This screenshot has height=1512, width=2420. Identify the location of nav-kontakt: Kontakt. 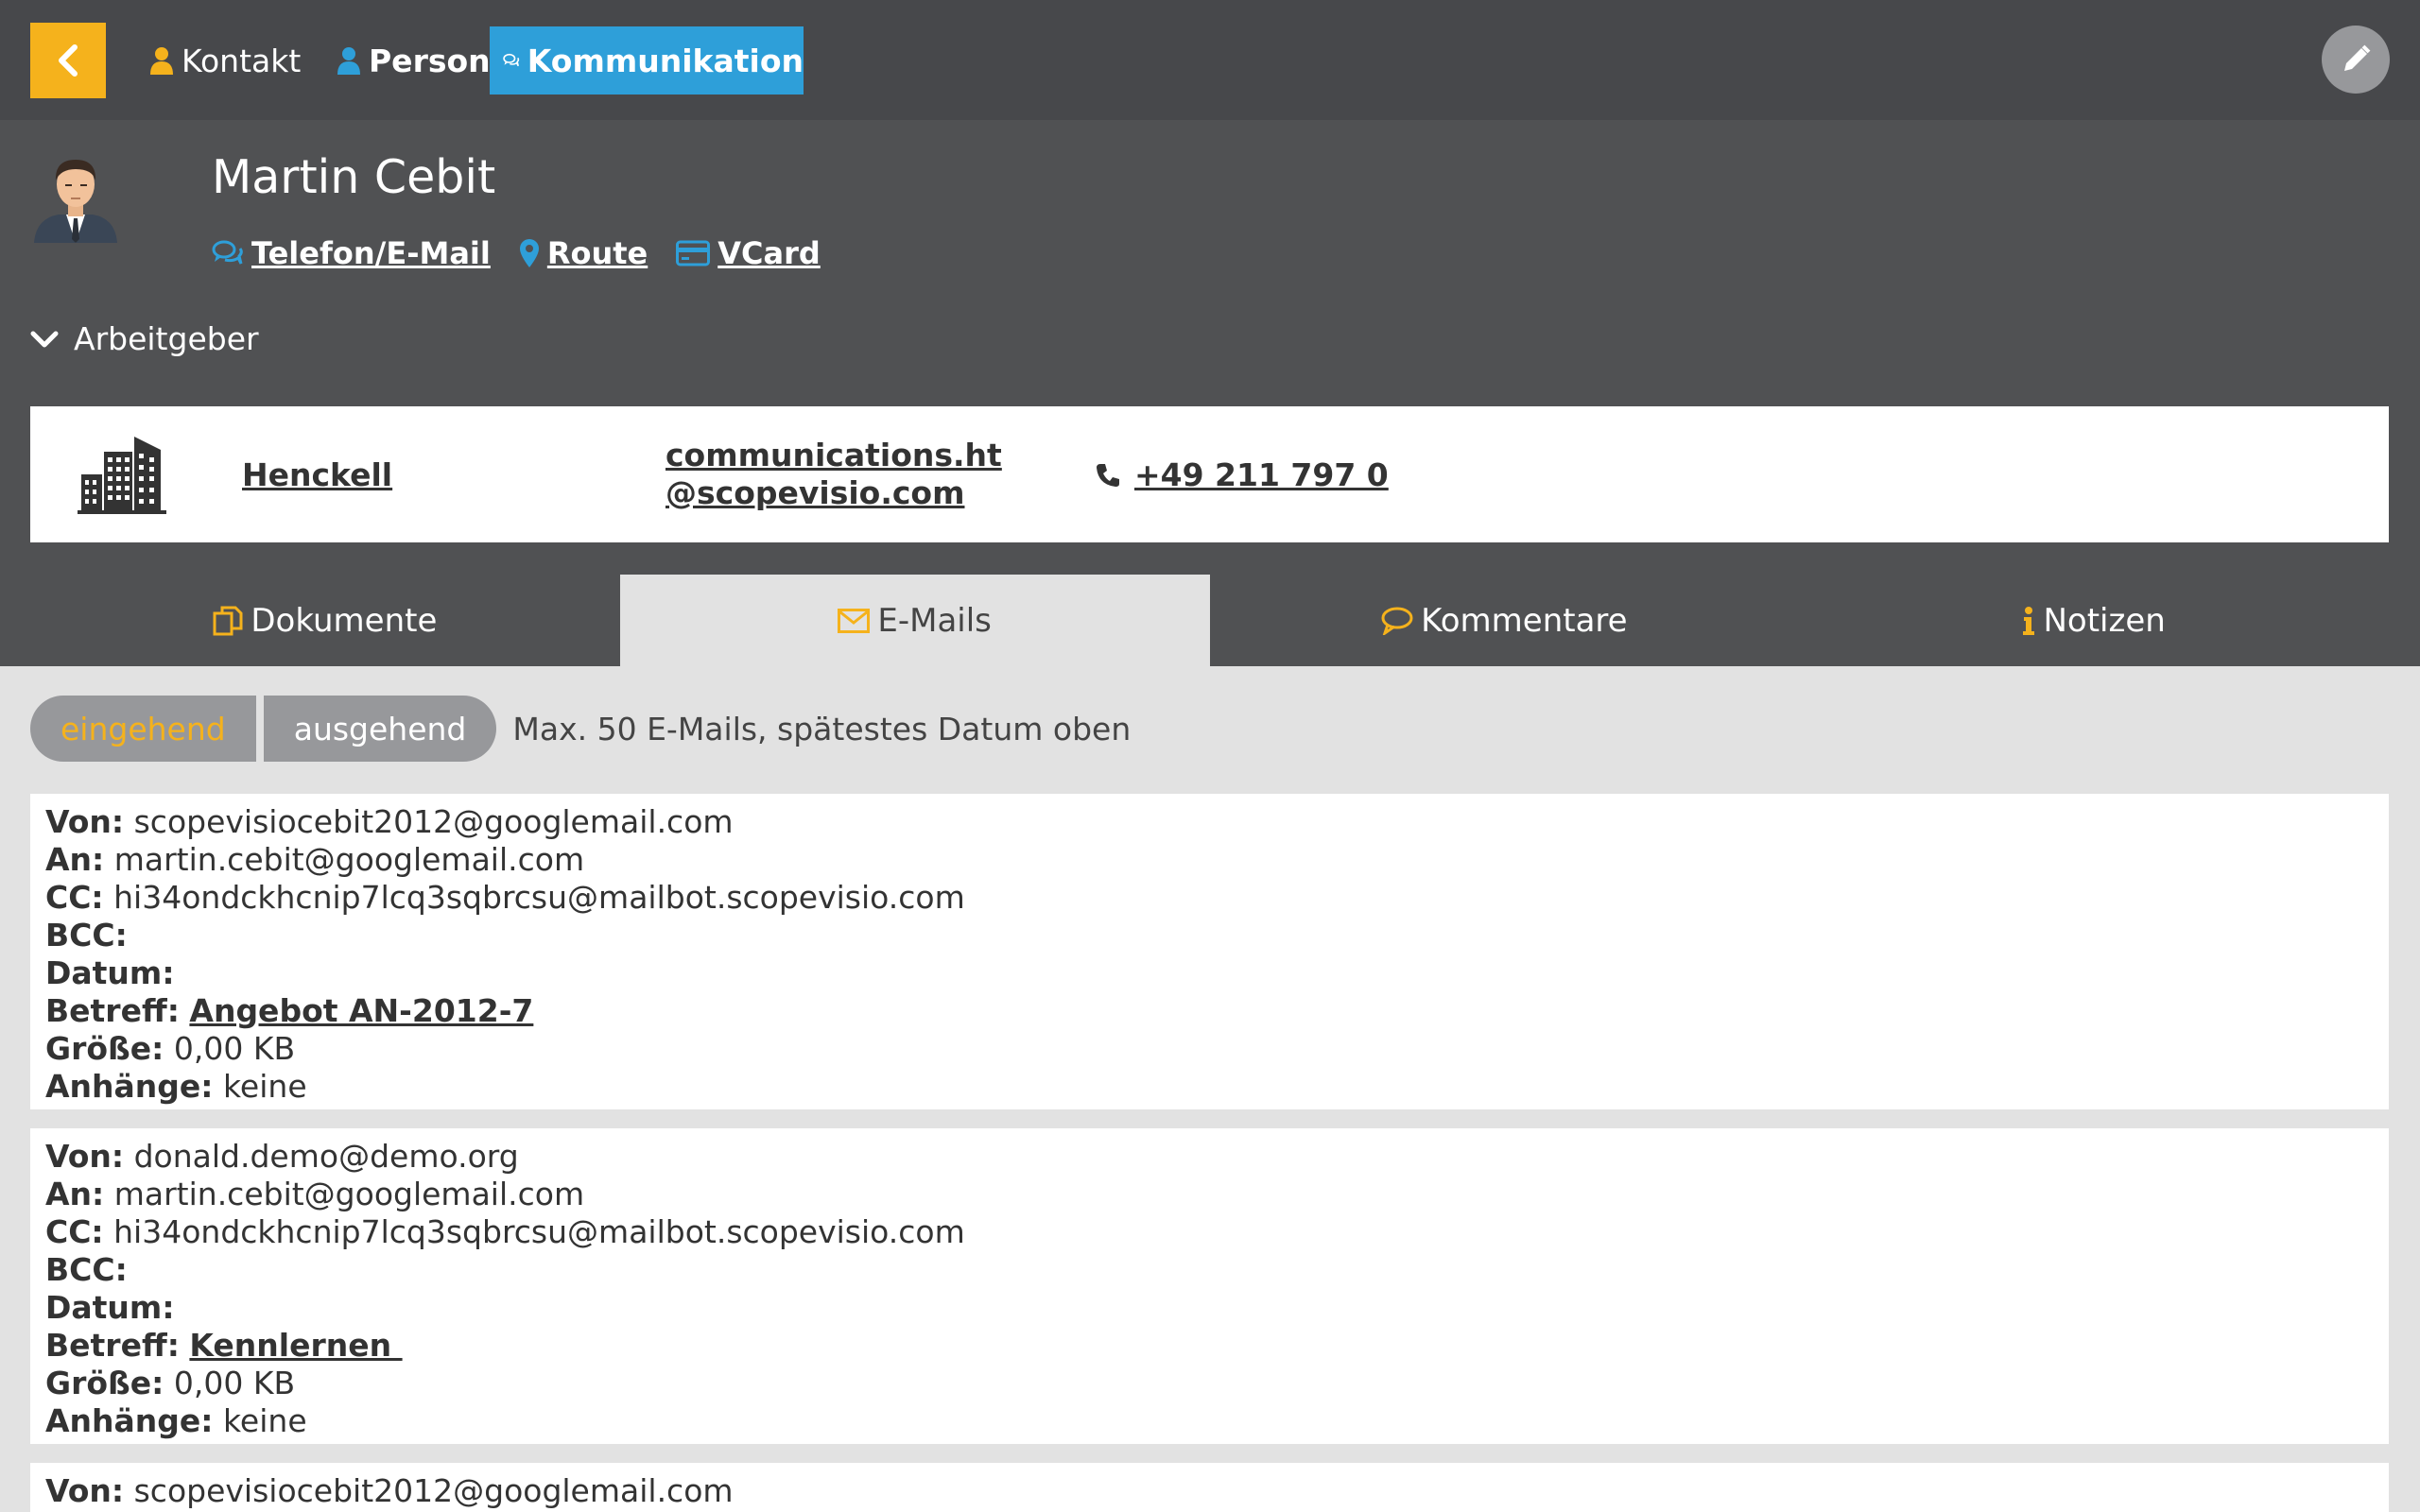
(225, 60).